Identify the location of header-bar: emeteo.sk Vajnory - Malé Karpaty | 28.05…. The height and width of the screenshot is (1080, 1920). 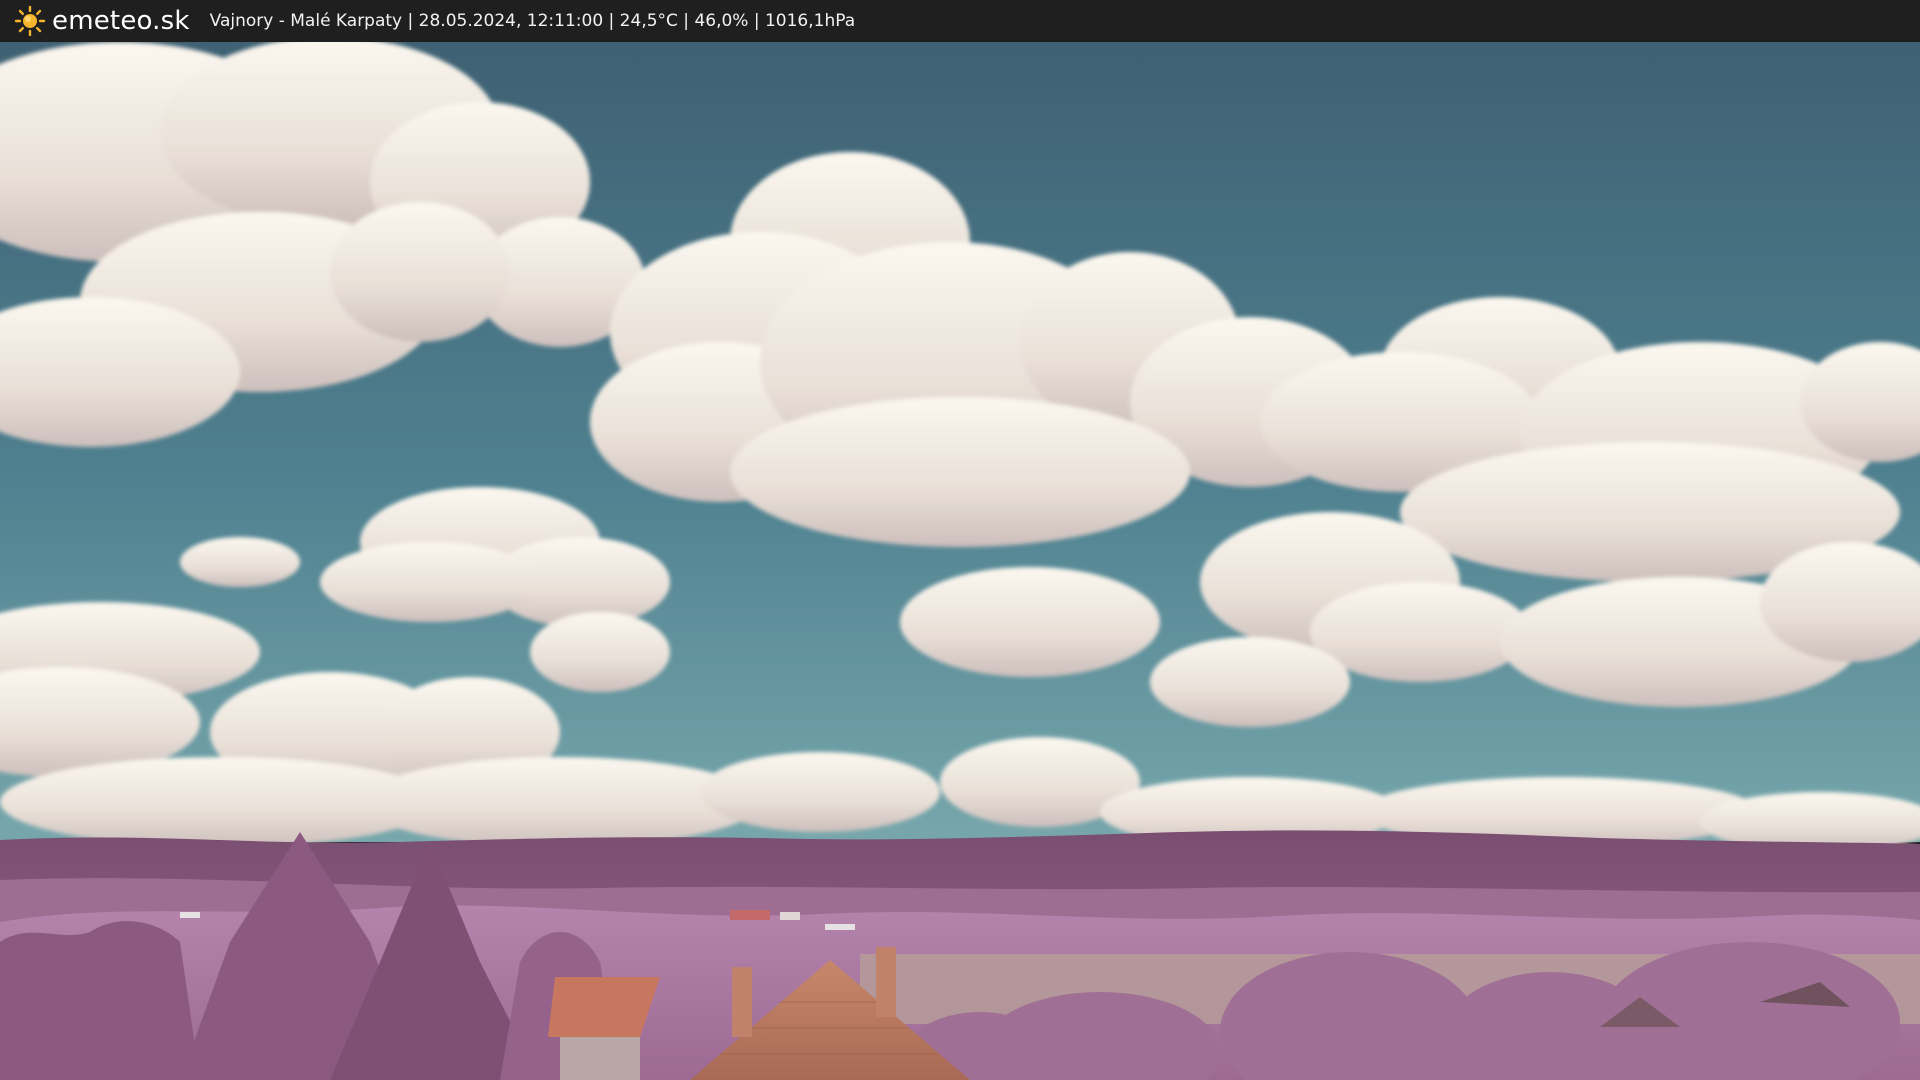
(960, 21).